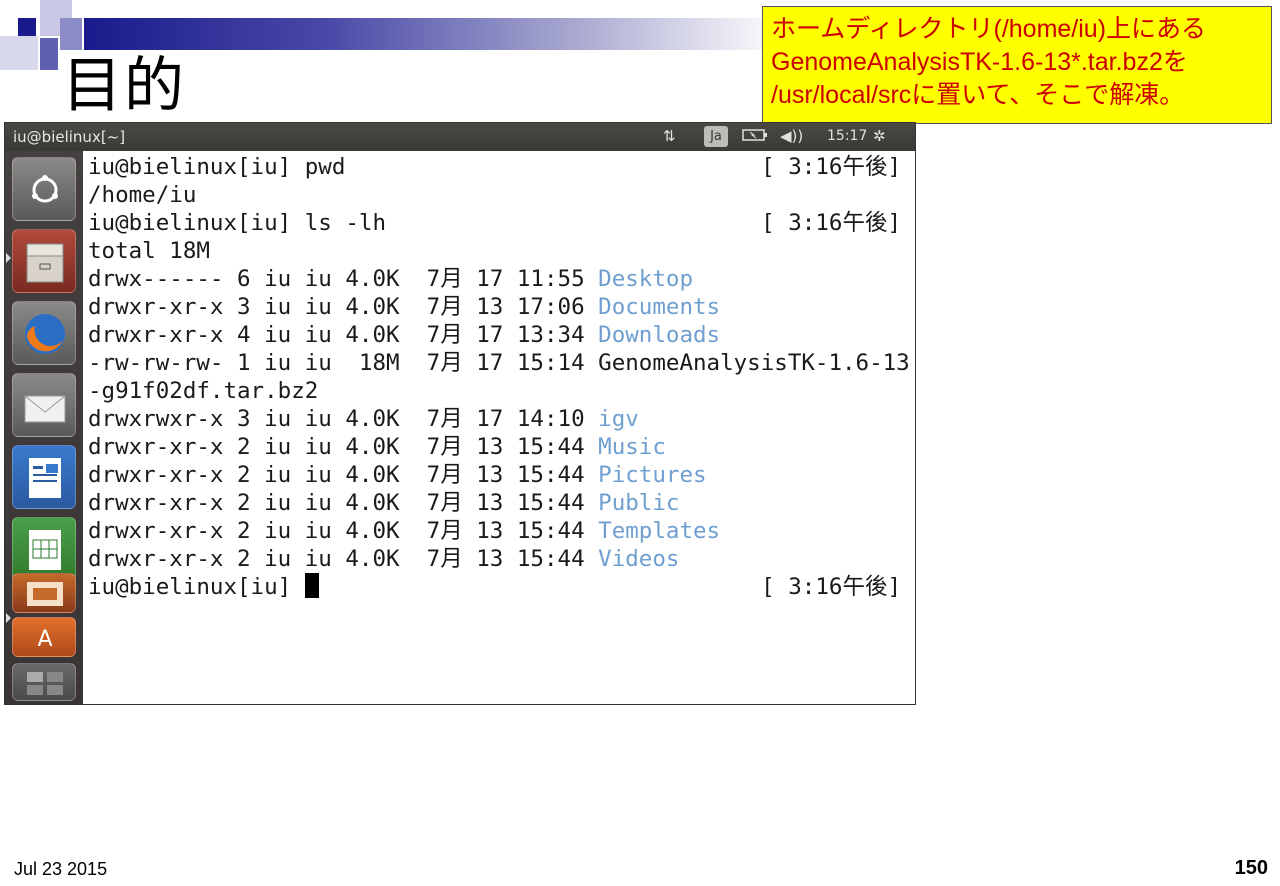 The height and width of the screenshot is (886, 1280). What do you see at coordinates (343, 279) in the screenshot?
I see `listing-meta: drwx------ 6 iu iu 4.0K 7月 17 11:55` at bounding box center [343, 279].